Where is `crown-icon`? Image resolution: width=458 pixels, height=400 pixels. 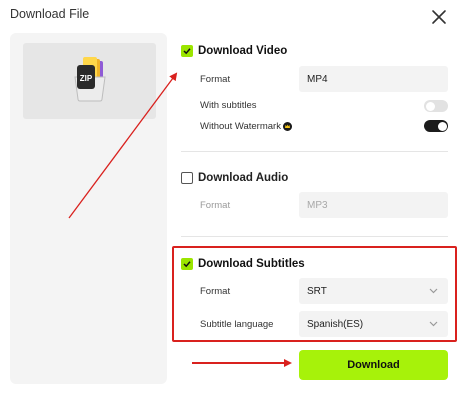
crown-icon is located at coordinates (287, 126).